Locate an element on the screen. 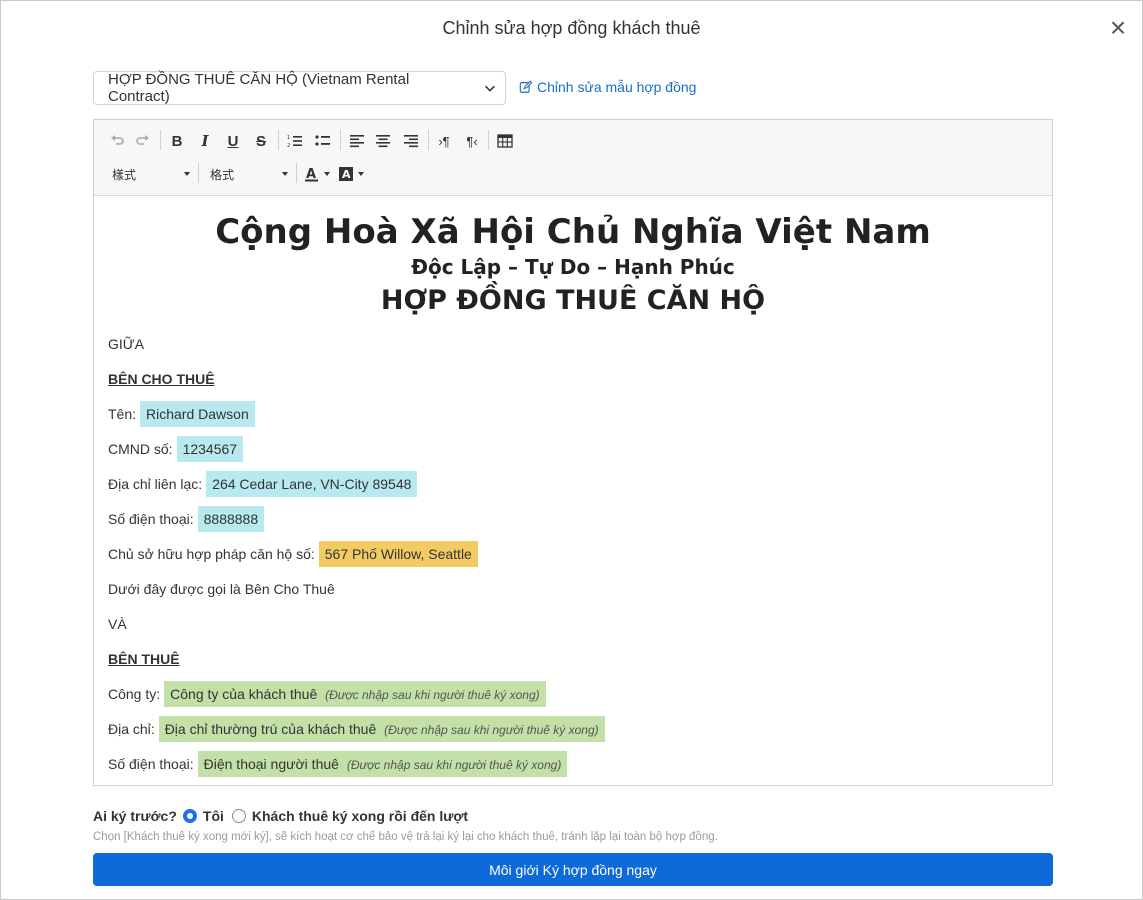 The width and height of the screenshot is (1143, 900). landlord-name-label: Tên: is located at coordinates (122, 414).